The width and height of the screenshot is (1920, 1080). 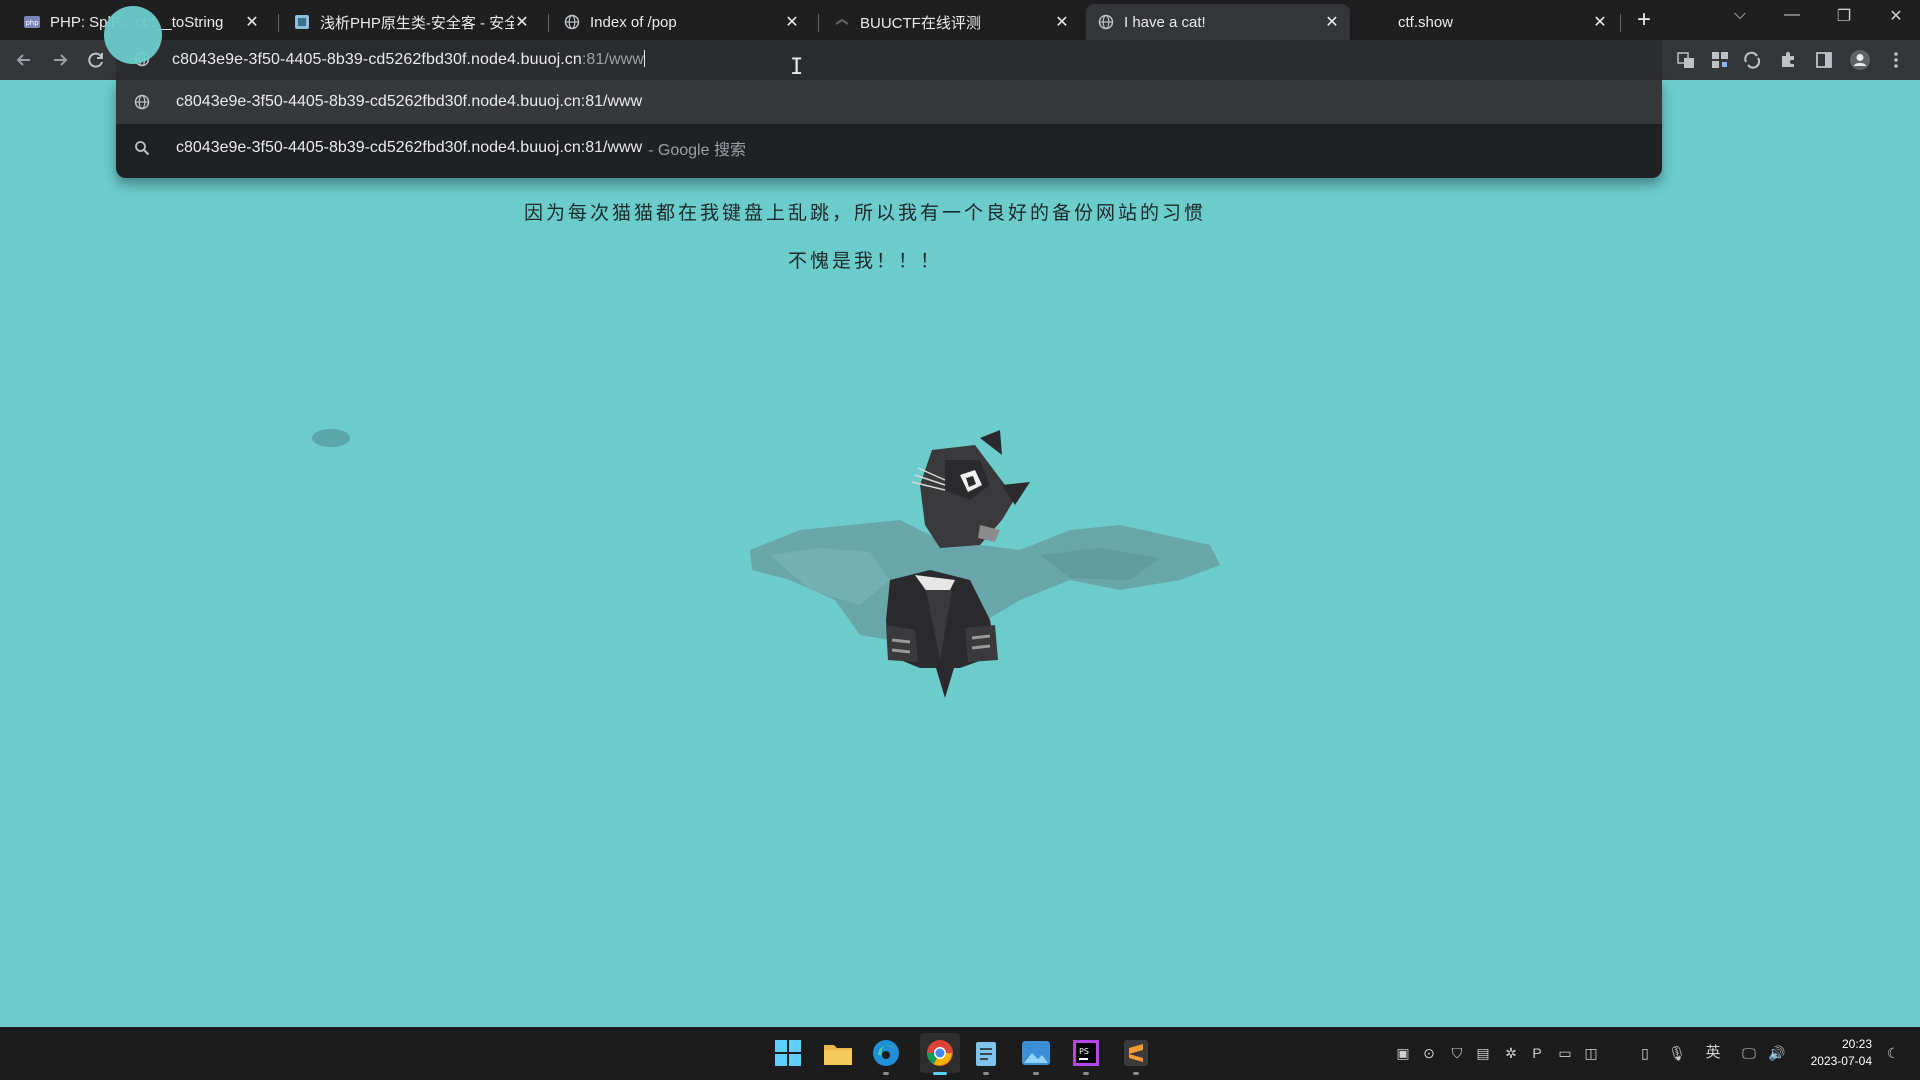 What do you see at coordinates (920, 23) in the screenshot?
I see `tab-title: BUUCTF在线评测` at bounding box center [920, 23].